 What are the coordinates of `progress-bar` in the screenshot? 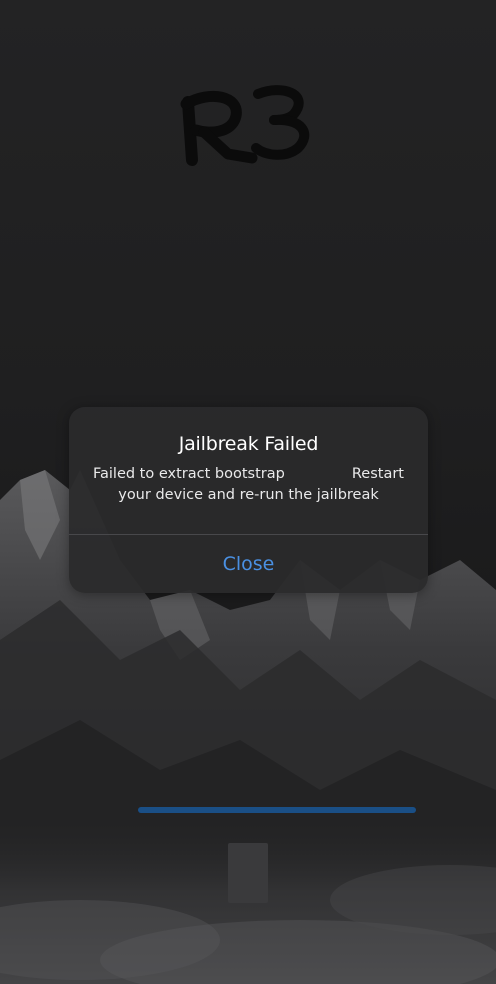 It's located at (277, 810).